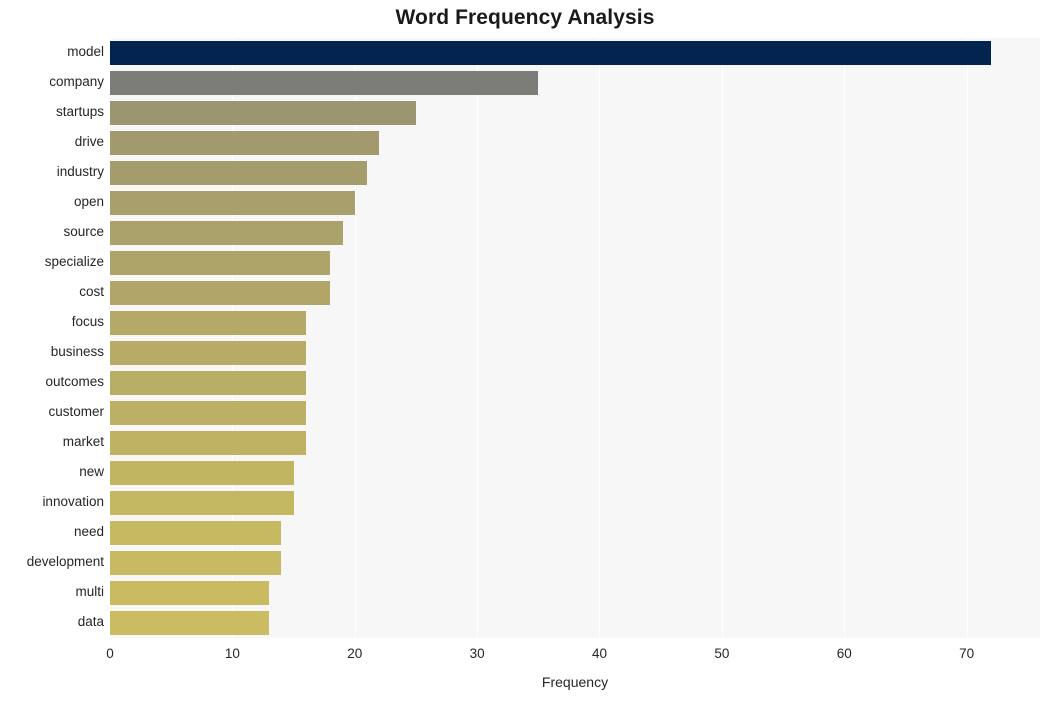 This screenshot has height=701, width=1050. I want to click on x-tick-label-30: 30, so click(477, 653).